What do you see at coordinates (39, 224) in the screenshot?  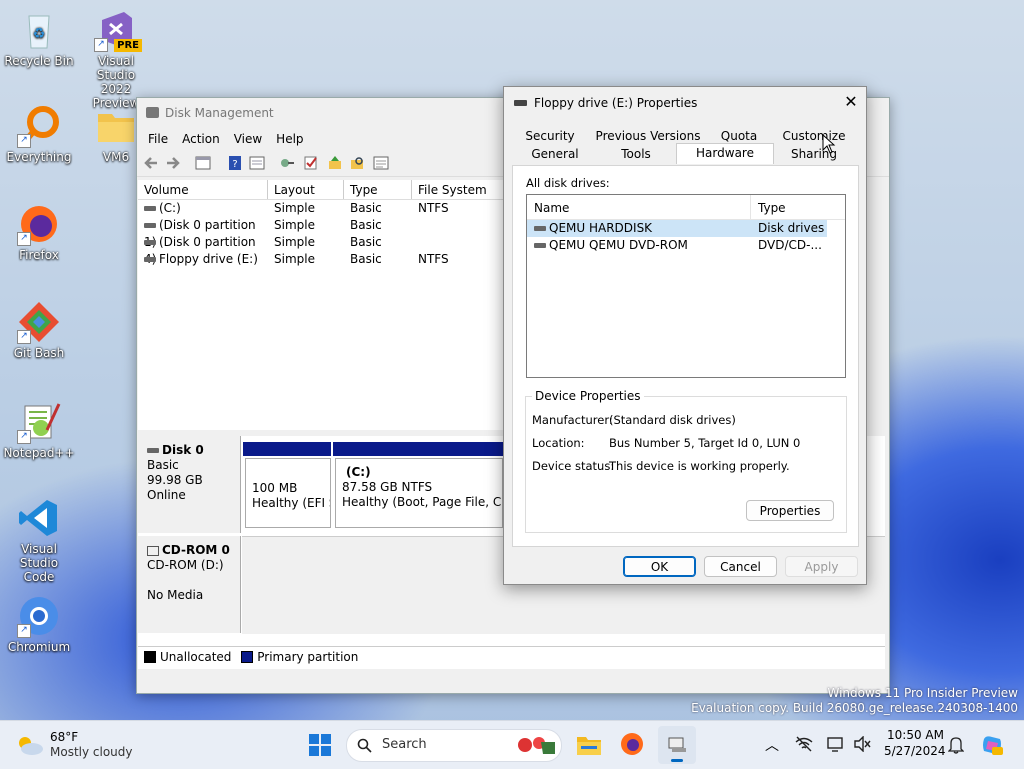 I see `firefox-icon: ↗` at bounding box center [39, 224].